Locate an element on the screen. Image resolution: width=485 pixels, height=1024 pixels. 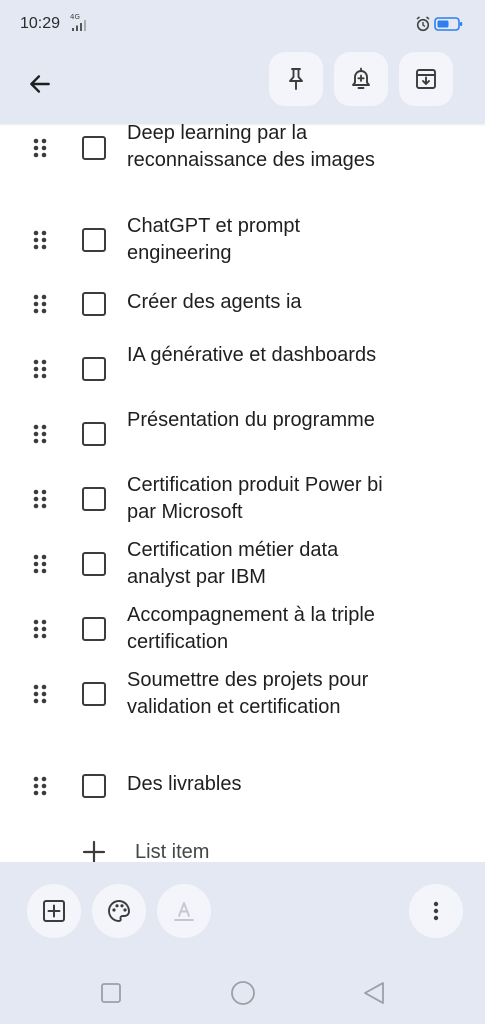
item-text: ChatGPT et prompt engineering is located at coordinates (263, 240).